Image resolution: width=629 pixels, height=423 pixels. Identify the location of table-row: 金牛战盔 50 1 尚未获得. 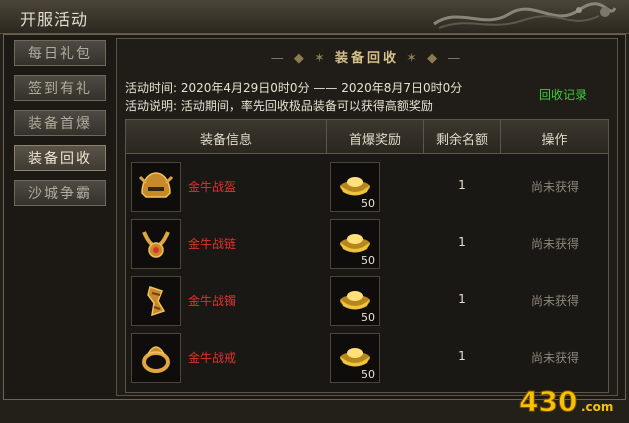
(367, 186).